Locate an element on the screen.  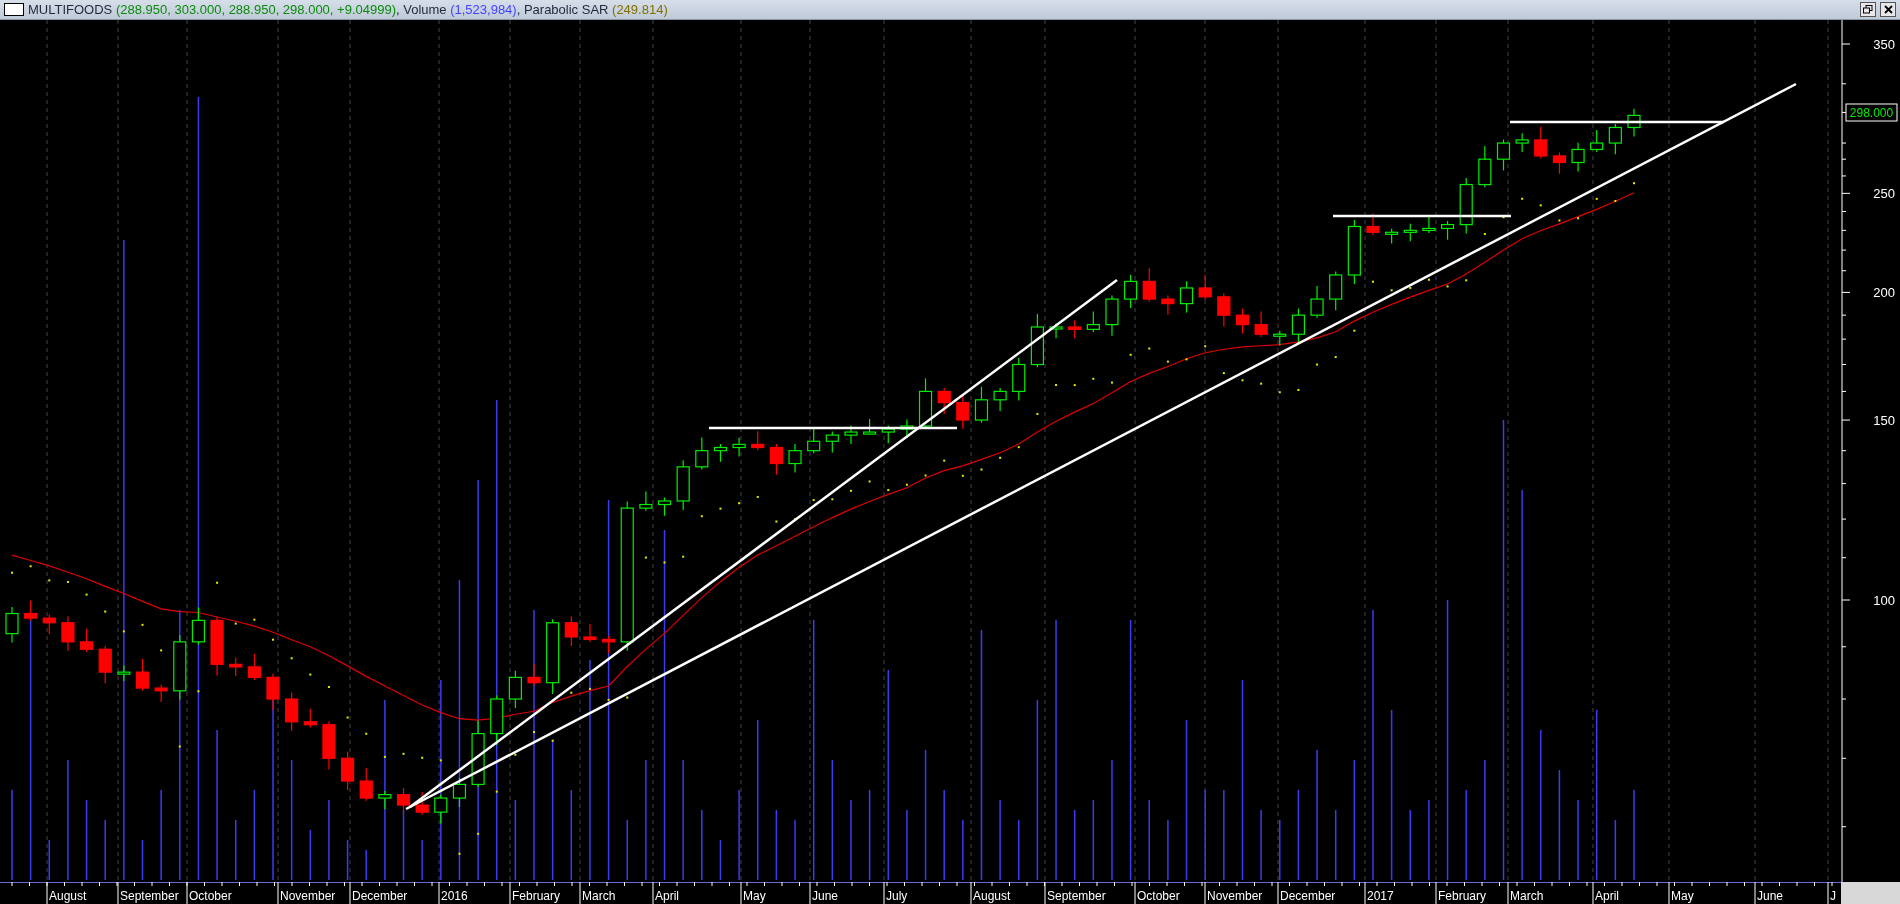
last-price-tag: 298.000 is located at coordinates (1871, 112).